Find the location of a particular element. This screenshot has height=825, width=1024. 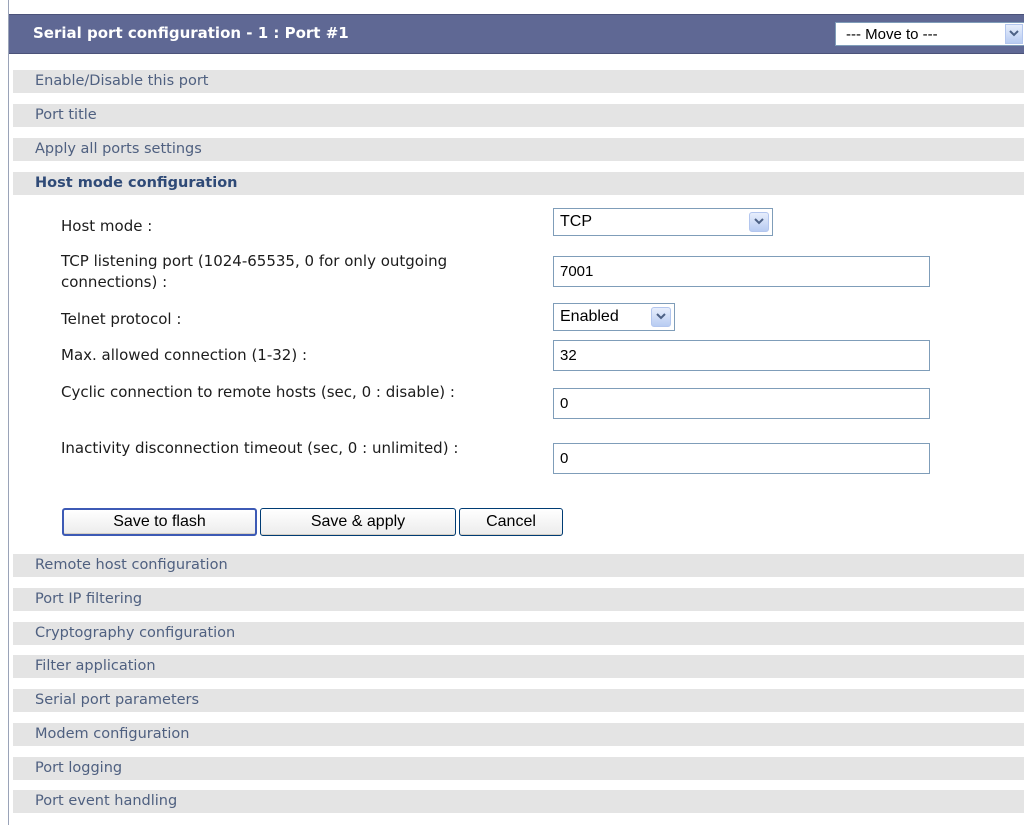

max-conn-label: Max. allowed connection (1-32) : is located at coordinates (184, 355).